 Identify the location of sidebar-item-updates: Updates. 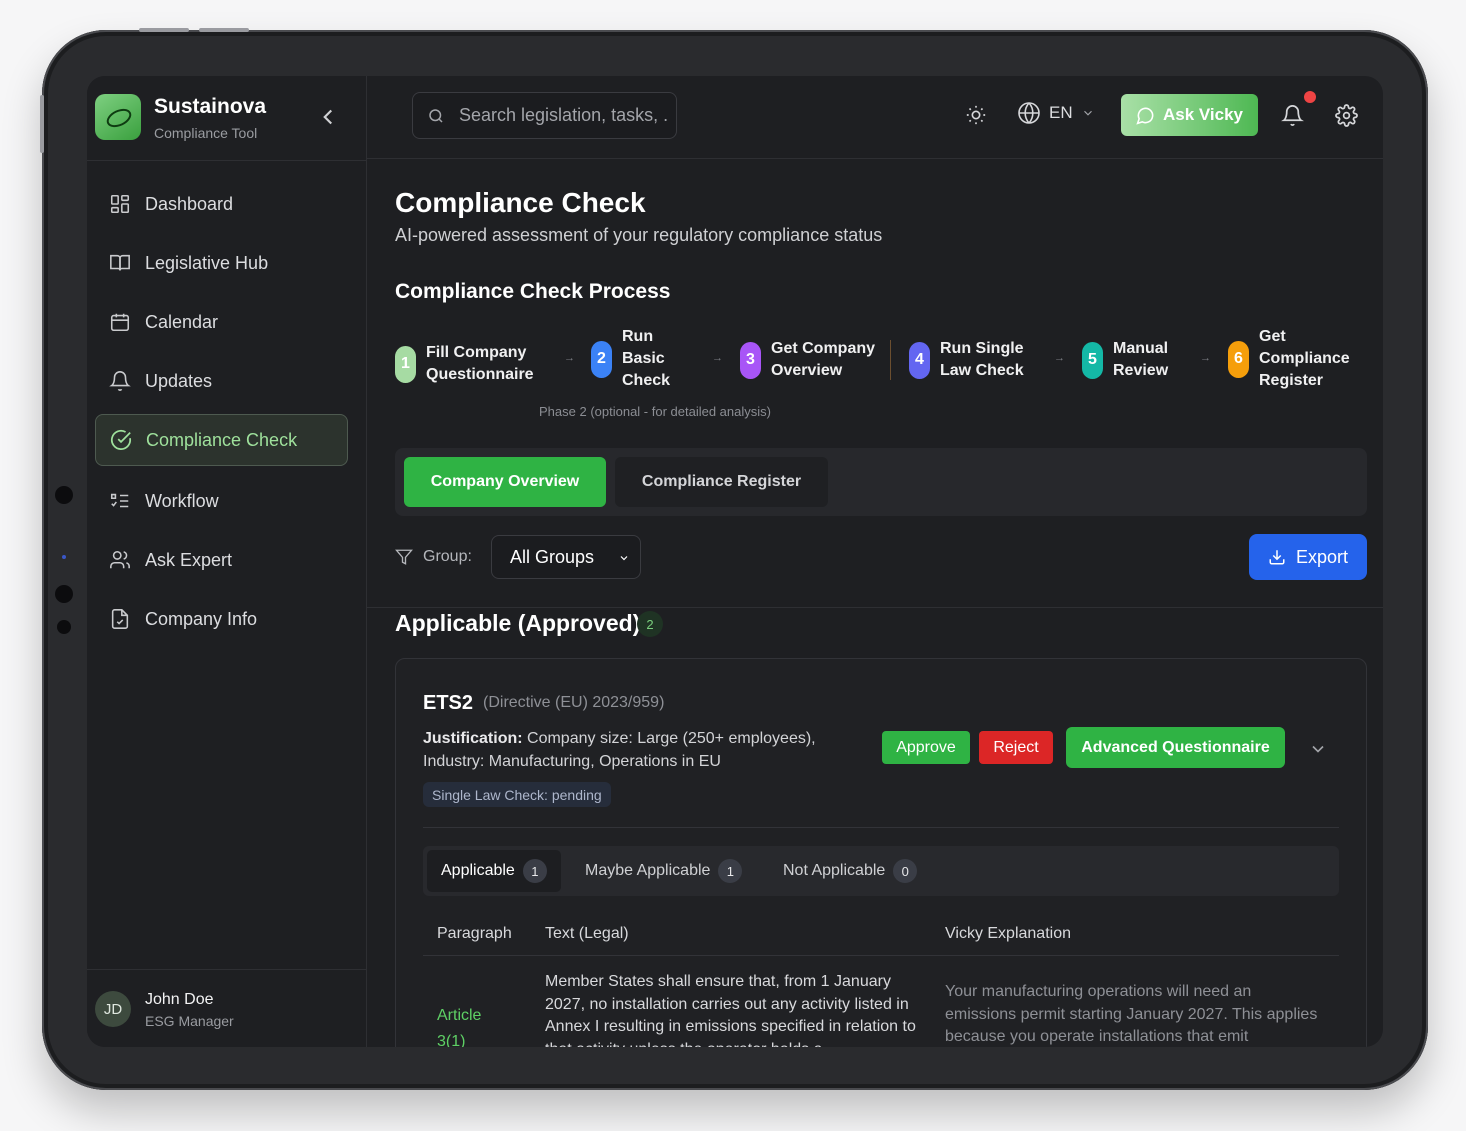
(221, 381).